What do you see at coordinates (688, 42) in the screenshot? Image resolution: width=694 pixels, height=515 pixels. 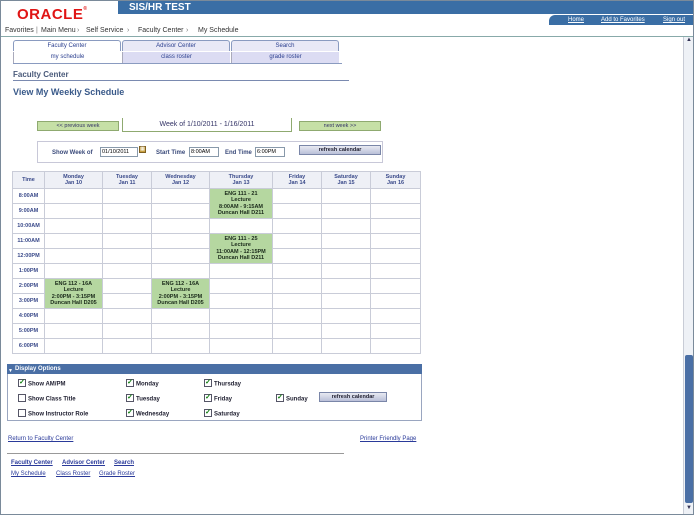 I see `scroll-up-icon: ▲` at bounding box center [688, 42].